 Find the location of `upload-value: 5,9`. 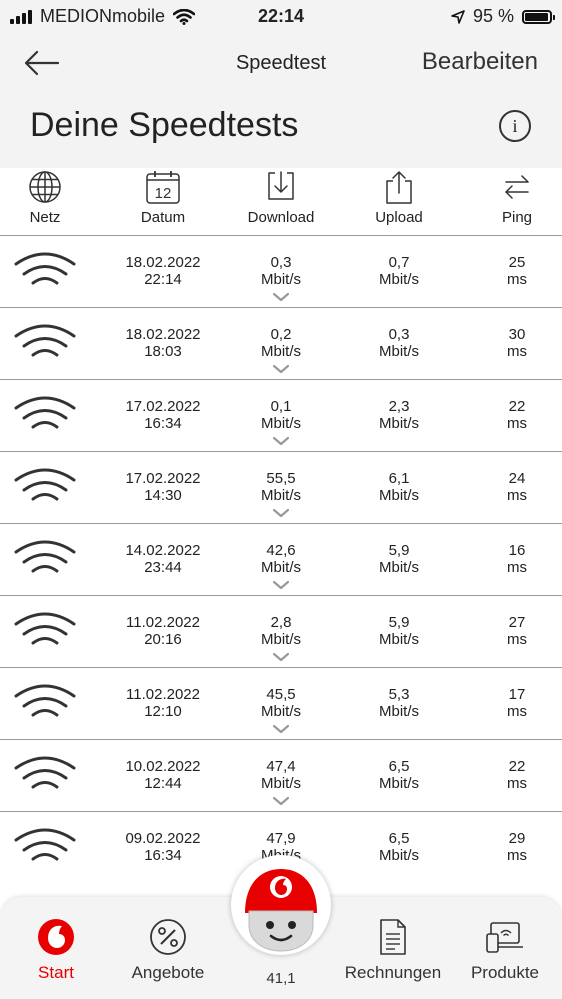

upload-value: 5,9 is located at coordinates (399, 622).